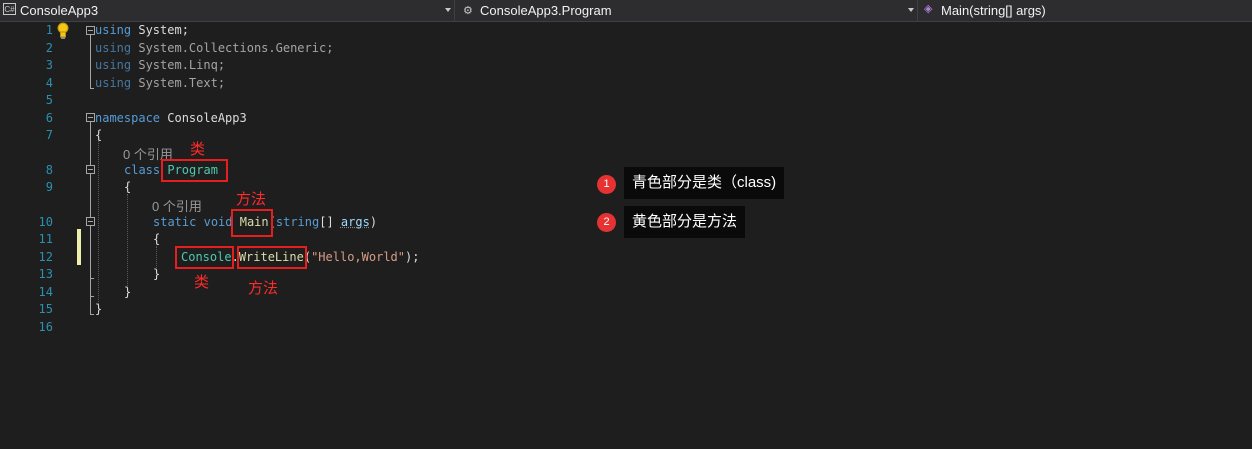 The image size is (1252, 449). I want to click on keyword: class, so click(142, 170).